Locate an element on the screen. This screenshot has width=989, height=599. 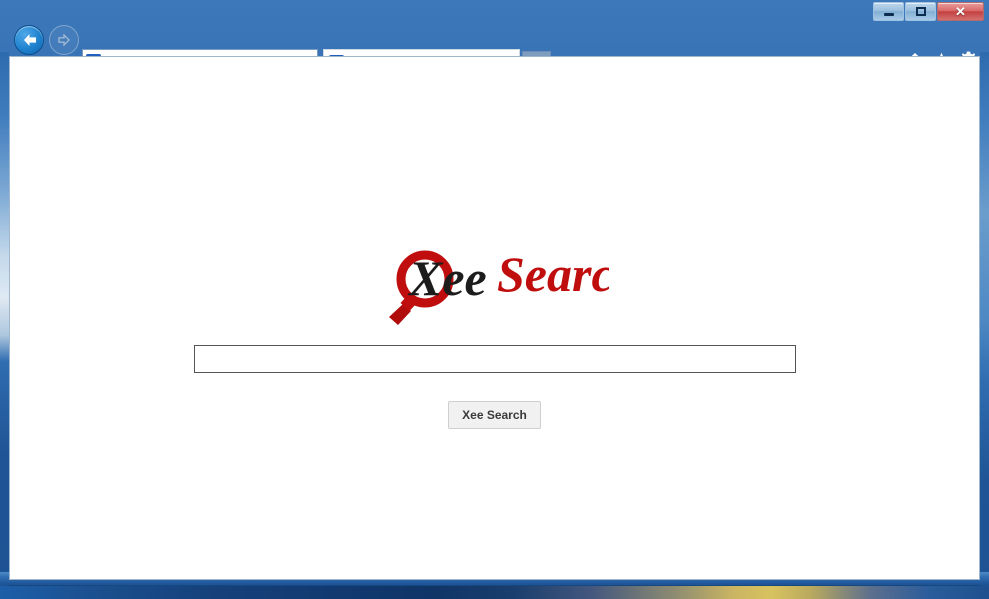
search-form: Xee Search is located at coordinates (494, 387).